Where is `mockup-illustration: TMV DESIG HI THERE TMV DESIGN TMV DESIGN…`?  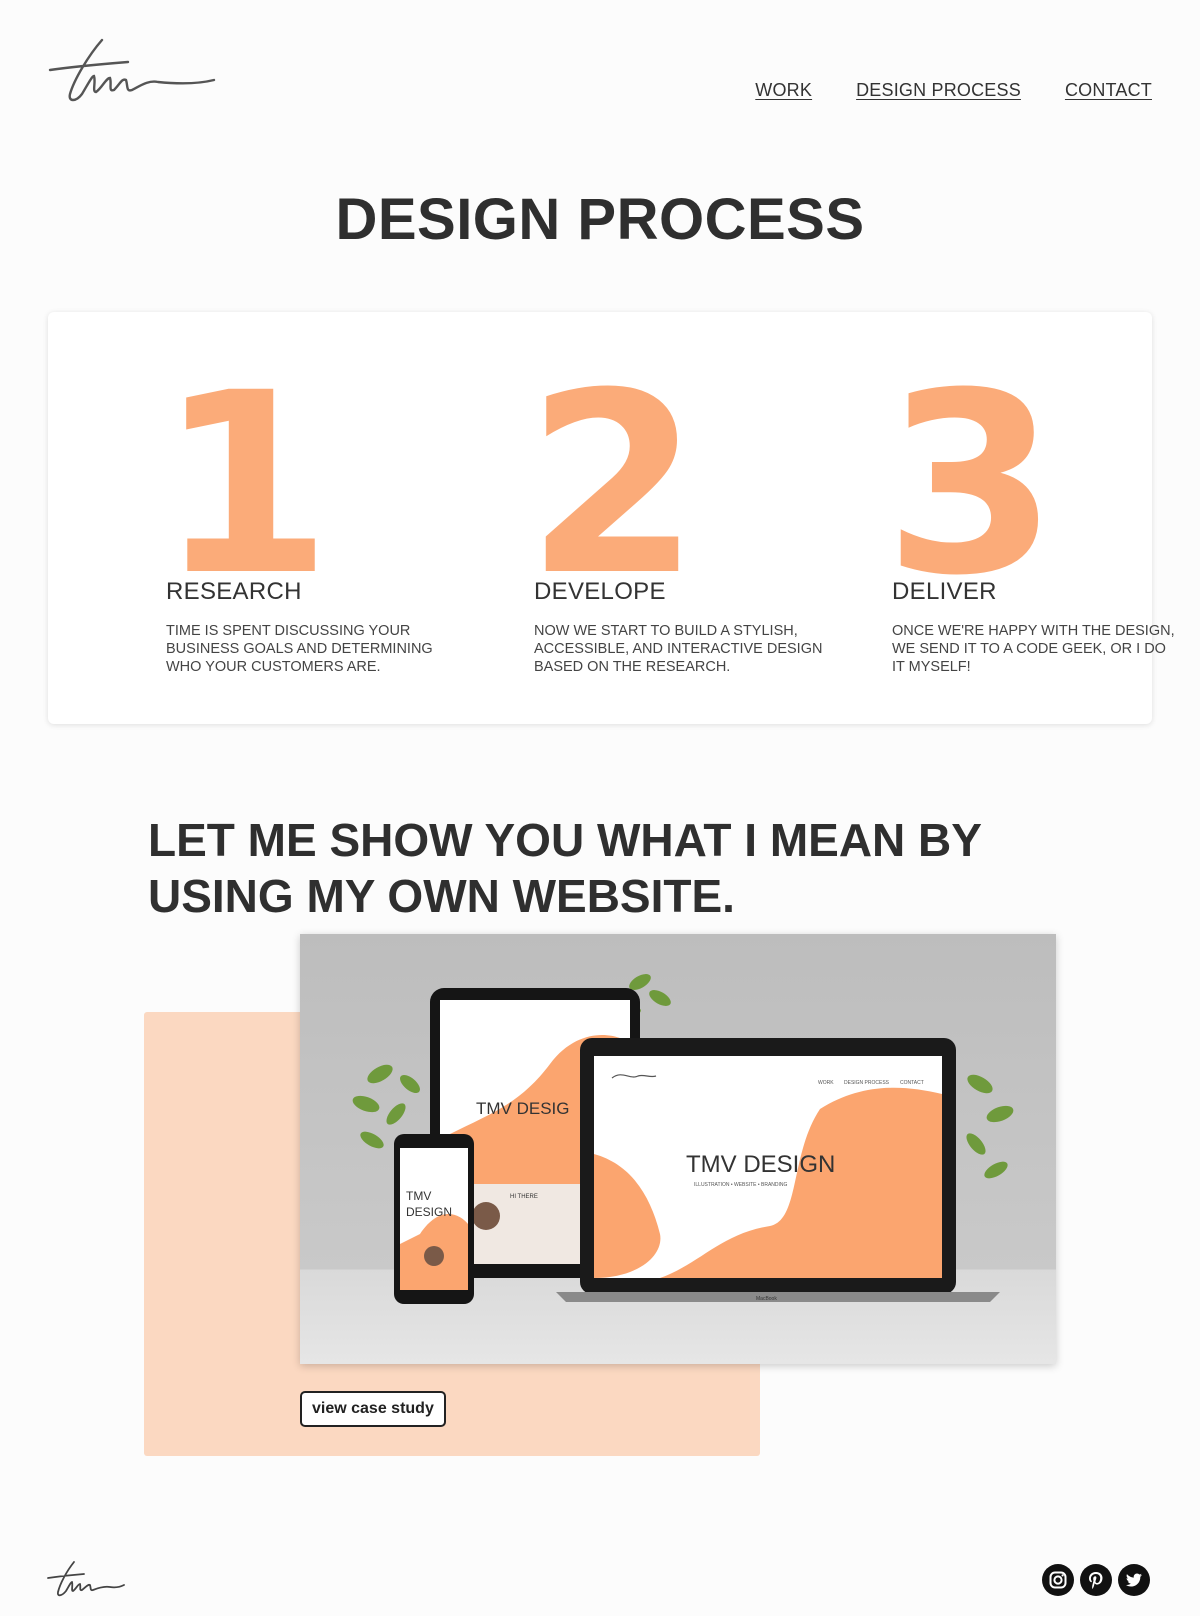 mockup-illustration: TMV DESIG HI THERE TMV DESIGN TMV DESIGN… is located at coordinates (683, 1139).